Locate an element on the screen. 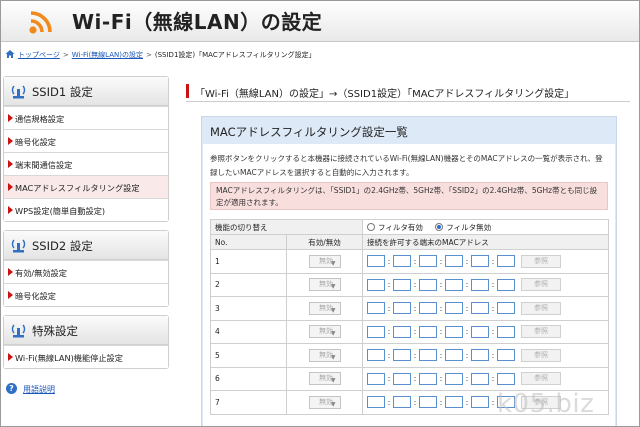 Image resolution: width=640 pixels, height=427 pixels. filter-on-radio is located at coordinates (371, 226).